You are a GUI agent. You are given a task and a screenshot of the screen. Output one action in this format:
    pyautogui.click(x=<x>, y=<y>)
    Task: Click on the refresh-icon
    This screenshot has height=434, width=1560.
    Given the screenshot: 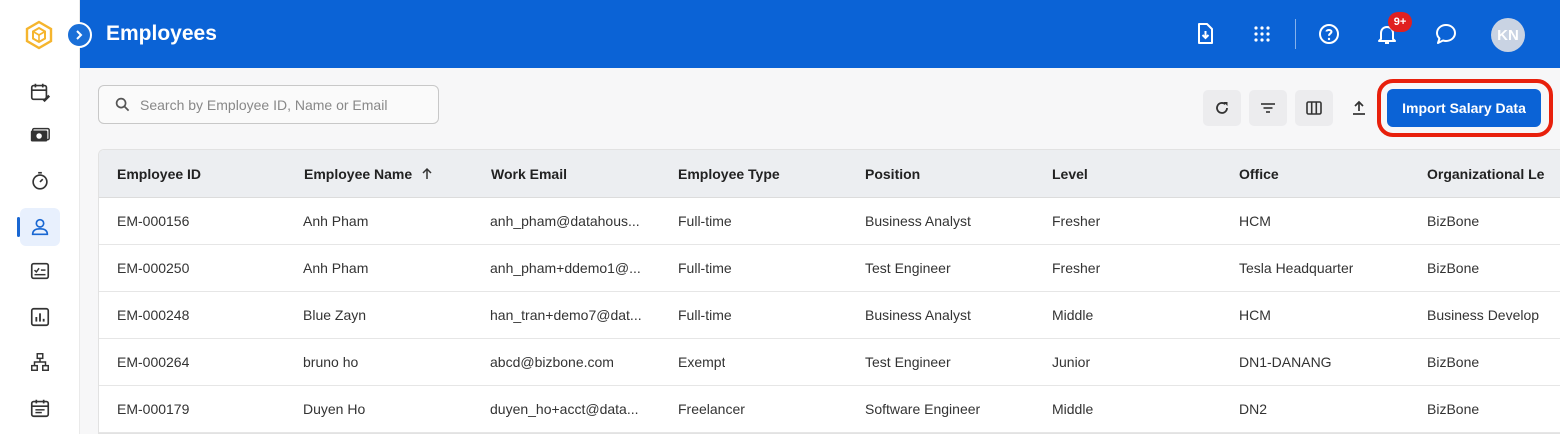 What is the action you would take?
    pyautogui.click(x=1222, y=108)
    